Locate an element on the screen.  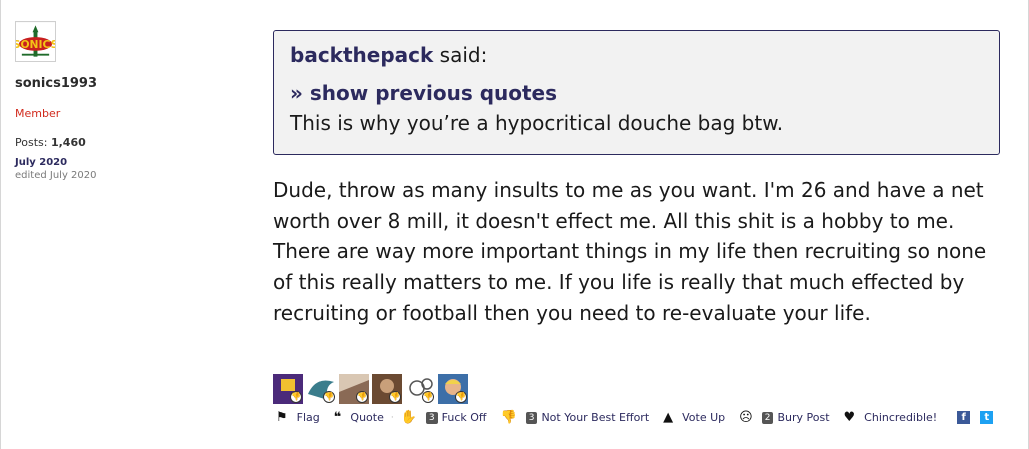
fuck-off-count: 3 is located at coordinates (431, 417).